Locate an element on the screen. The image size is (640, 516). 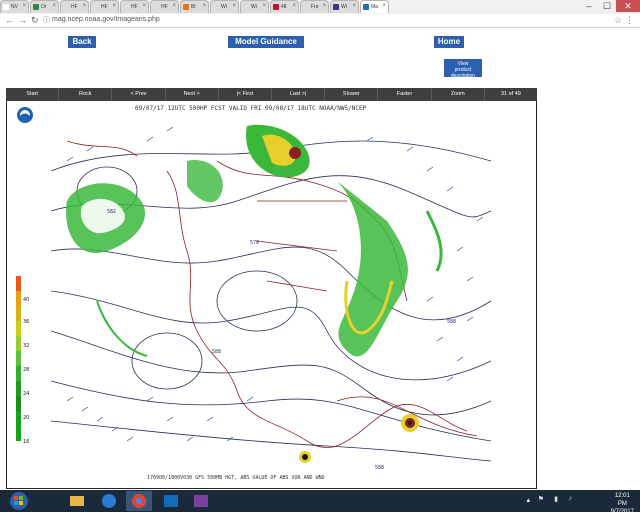
tab-label: Or is located at coordinates (44, 7).